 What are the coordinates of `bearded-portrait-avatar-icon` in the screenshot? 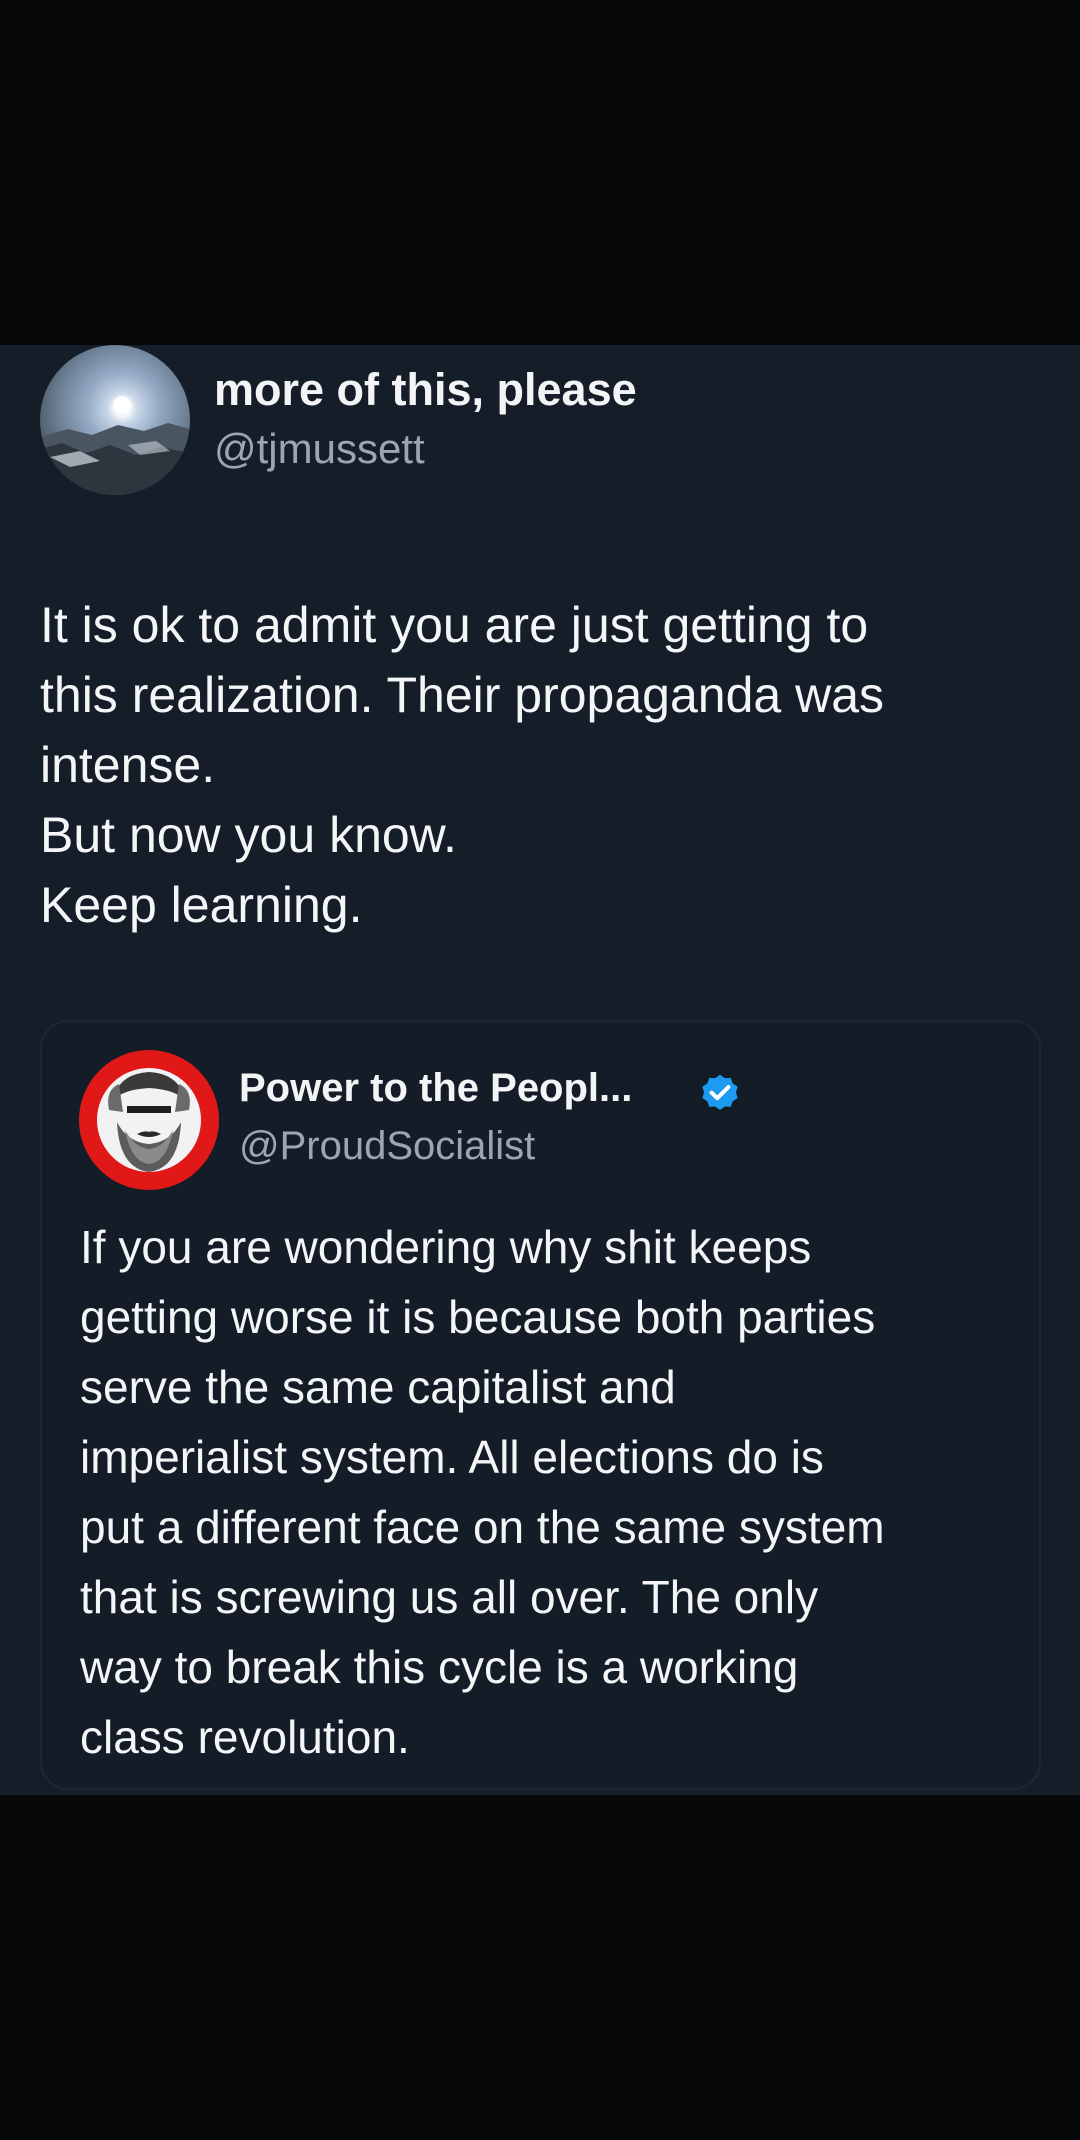 It's located at (149, 1120).